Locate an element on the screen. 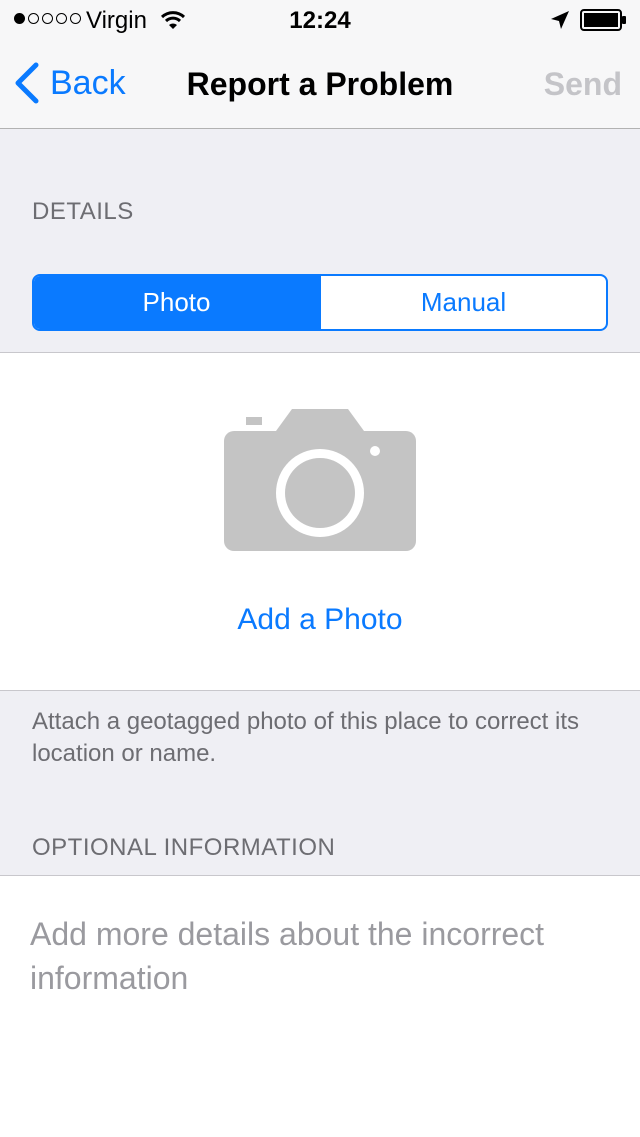 The image size is (640, 1137). details-segmented-control: Photo Manual is located at coordinates (320, 302).